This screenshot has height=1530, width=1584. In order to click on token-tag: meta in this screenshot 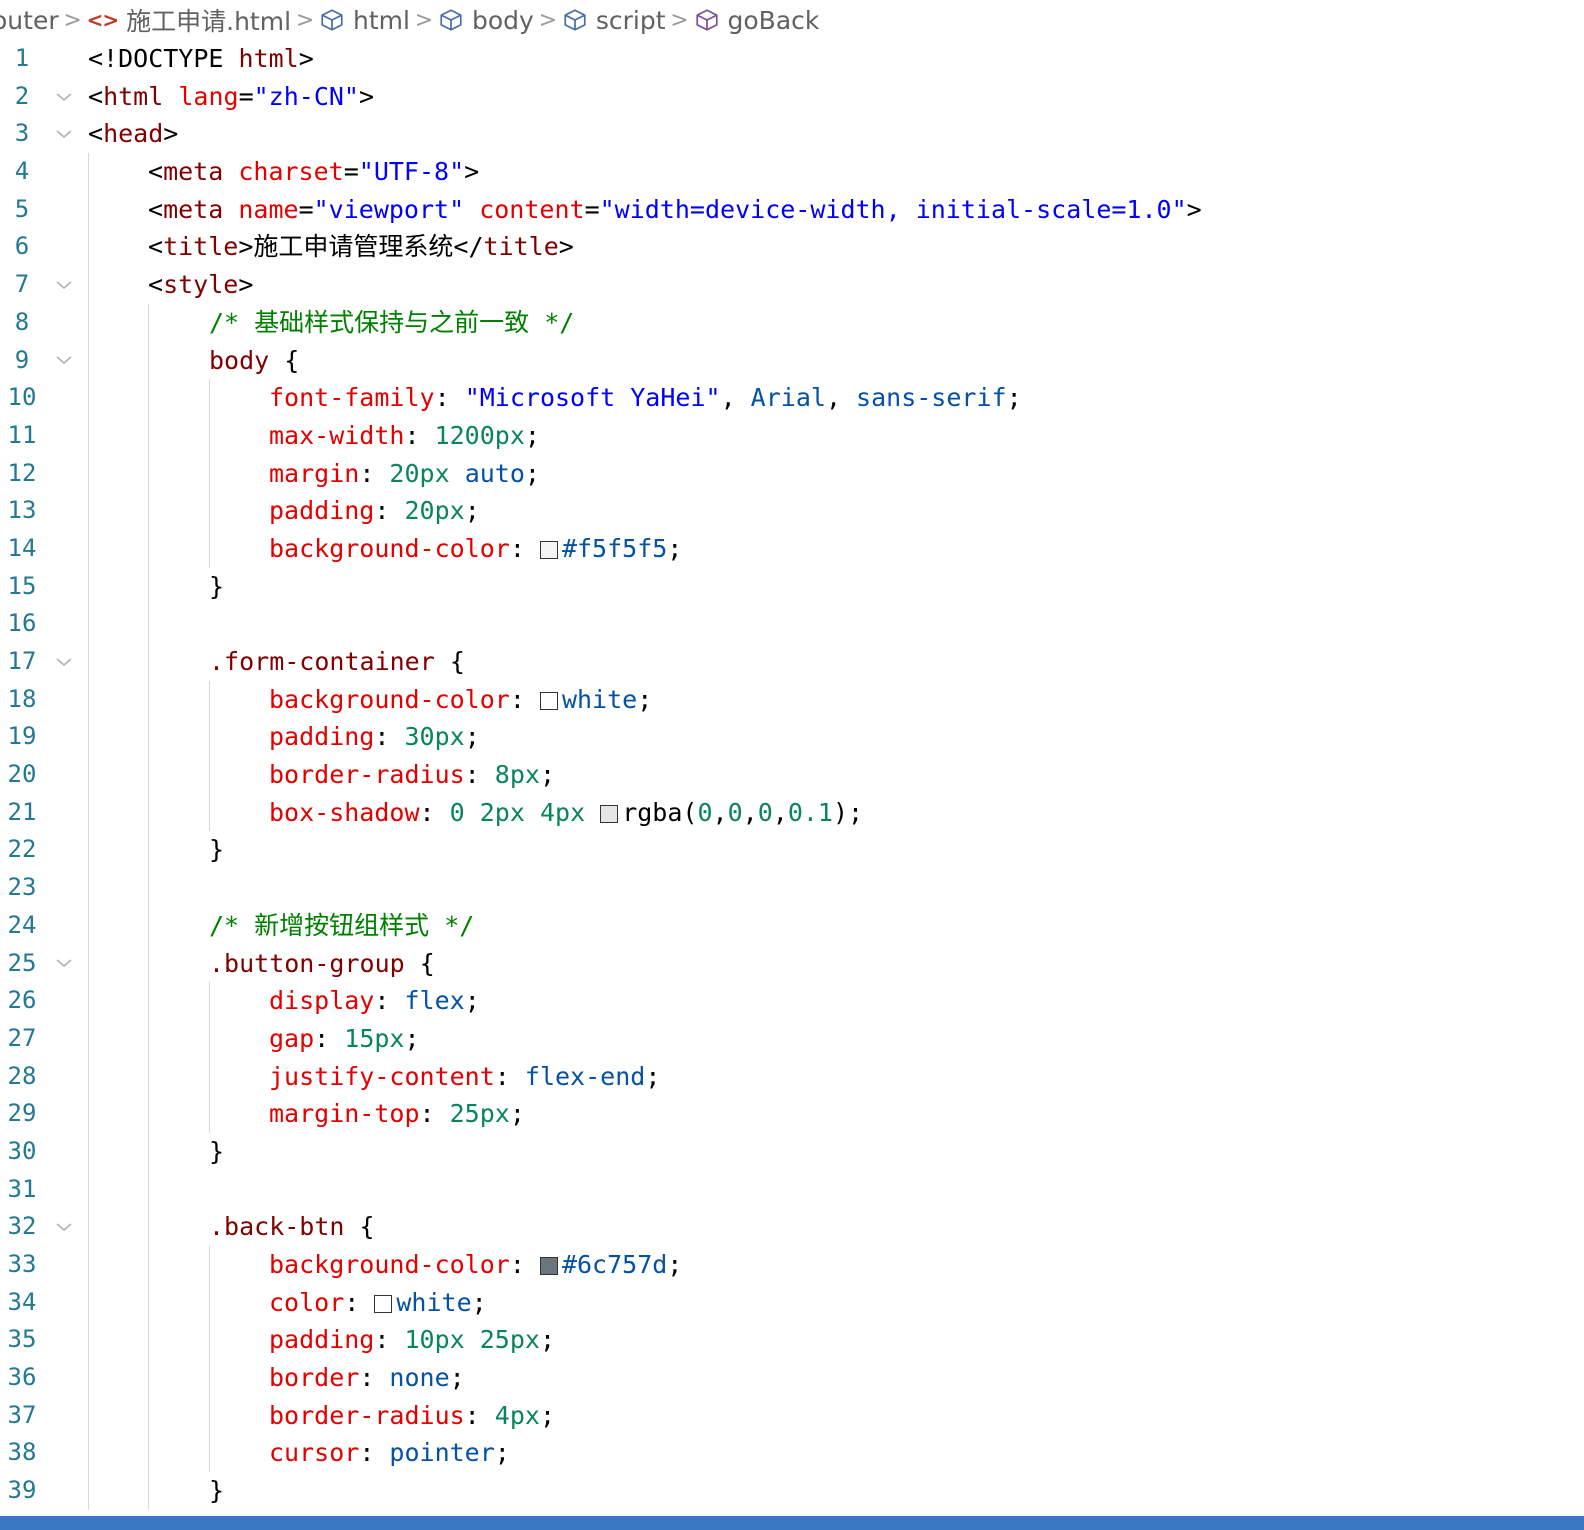, I will do `click(193, 172)`.